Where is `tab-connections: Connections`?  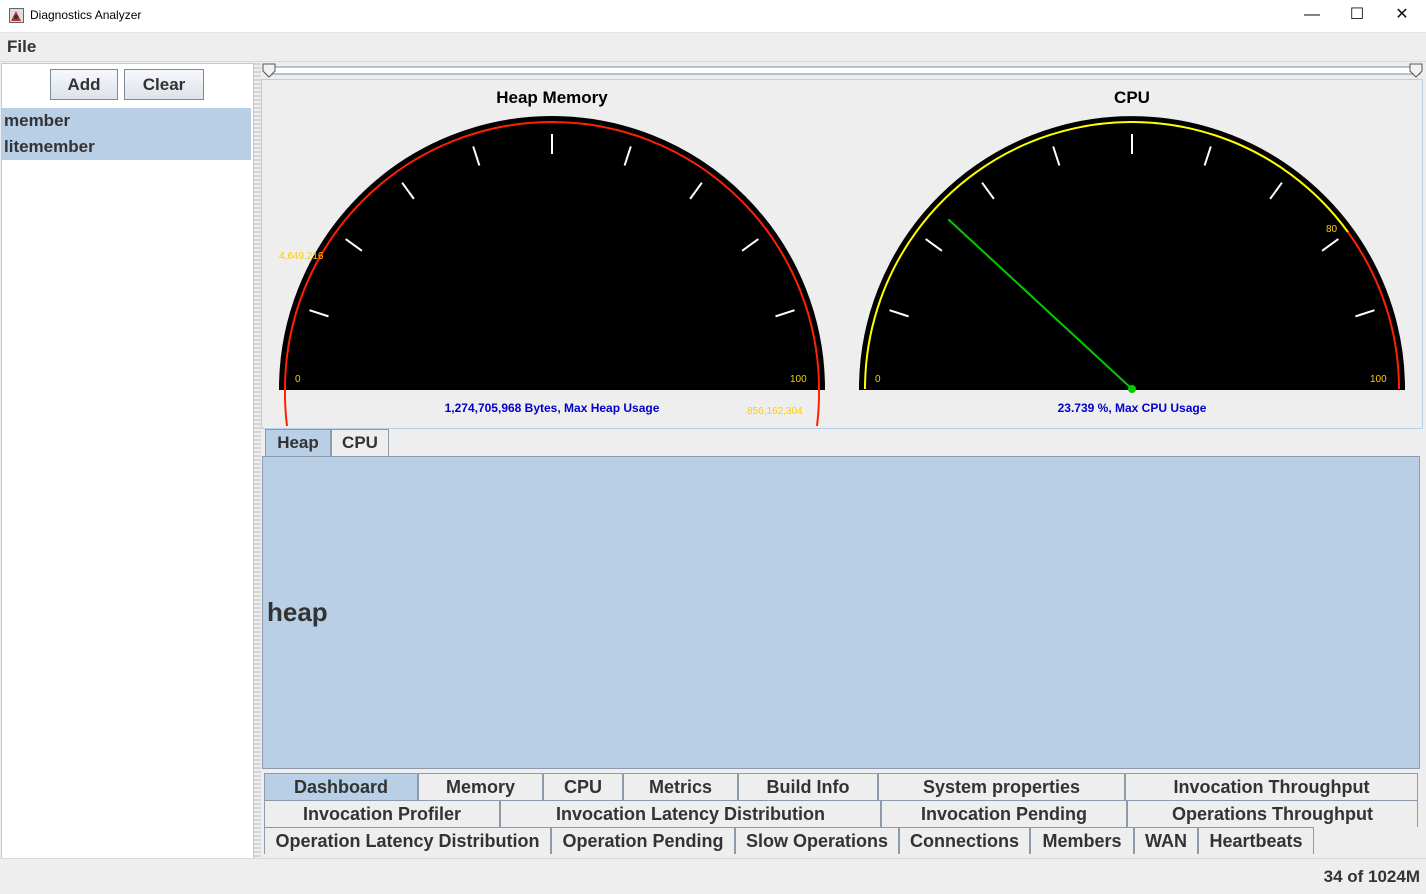 tab-connections: Connections is located at coordinates (964, 840).